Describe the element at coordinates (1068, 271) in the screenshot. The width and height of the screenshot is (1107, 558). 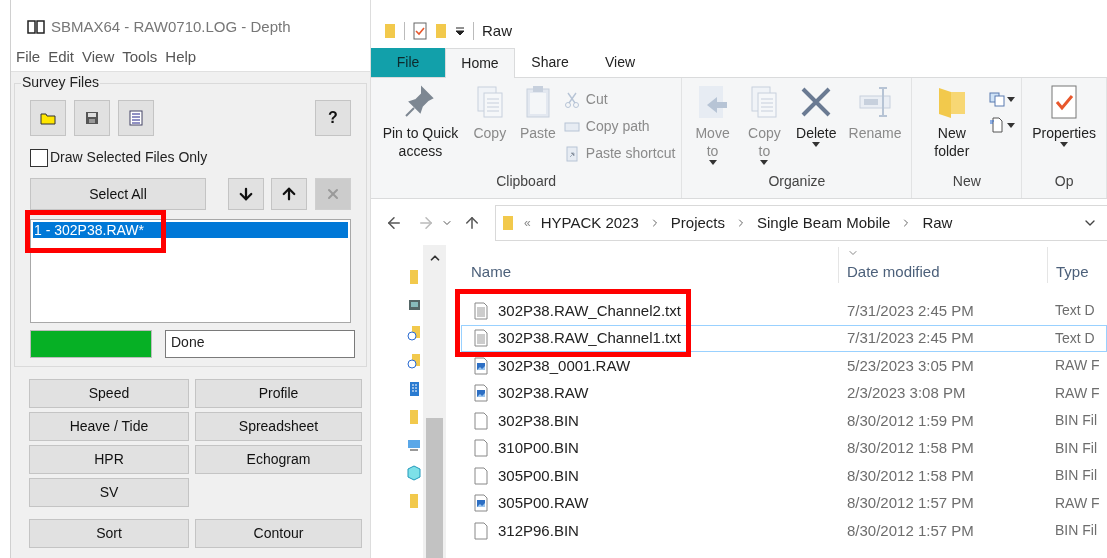
I see `column-header: Type` at that location.